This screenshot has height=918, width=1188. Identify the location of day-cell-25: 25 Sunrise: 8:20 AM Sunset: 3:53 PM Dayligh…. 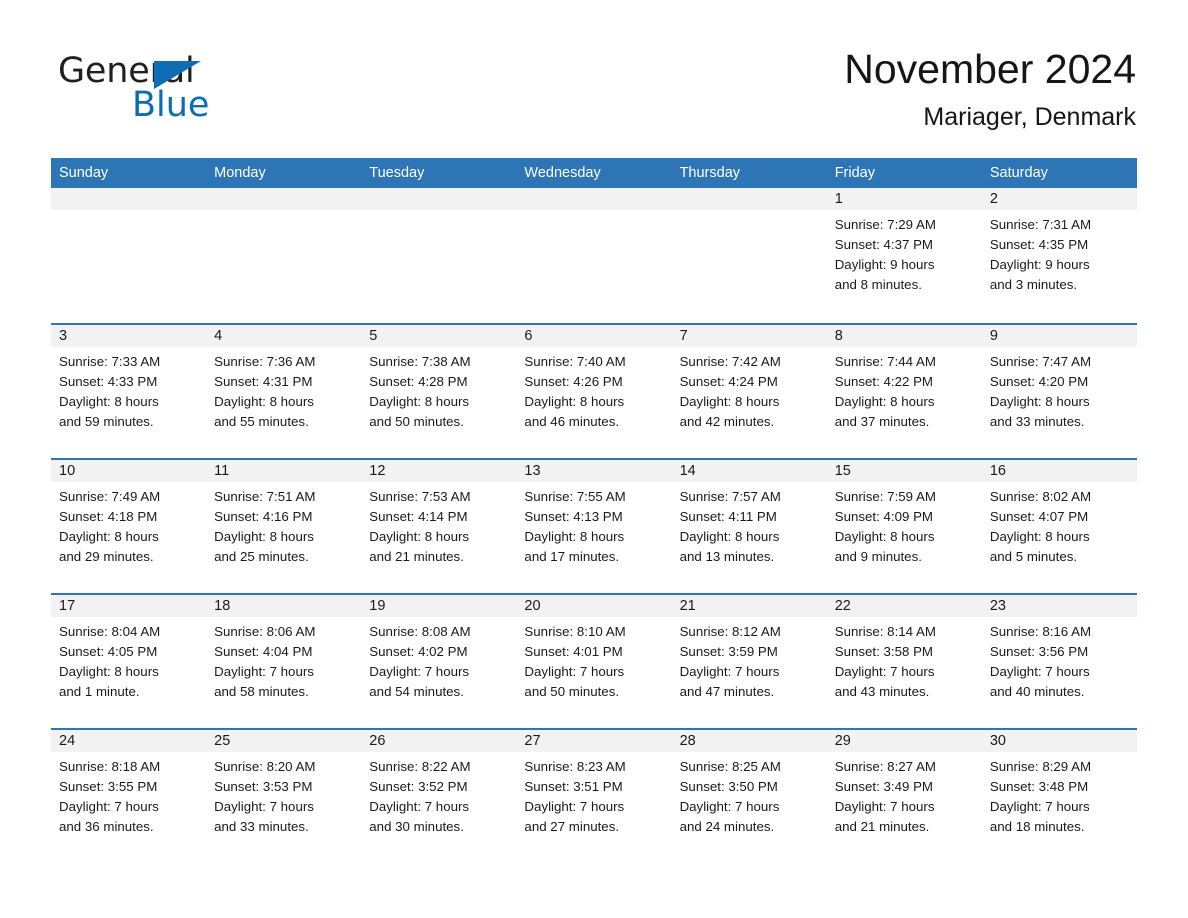
(284, 796).